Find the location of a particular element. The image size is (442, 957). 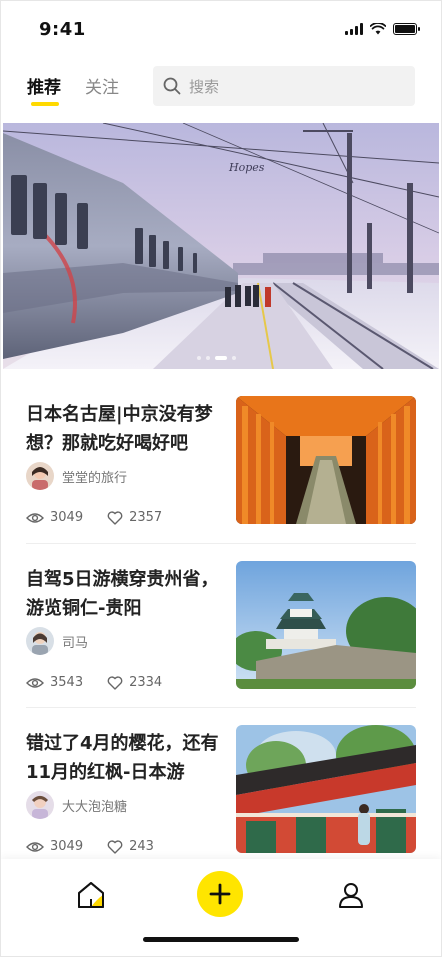

wifi-icon is located at coordinates (378, 29).